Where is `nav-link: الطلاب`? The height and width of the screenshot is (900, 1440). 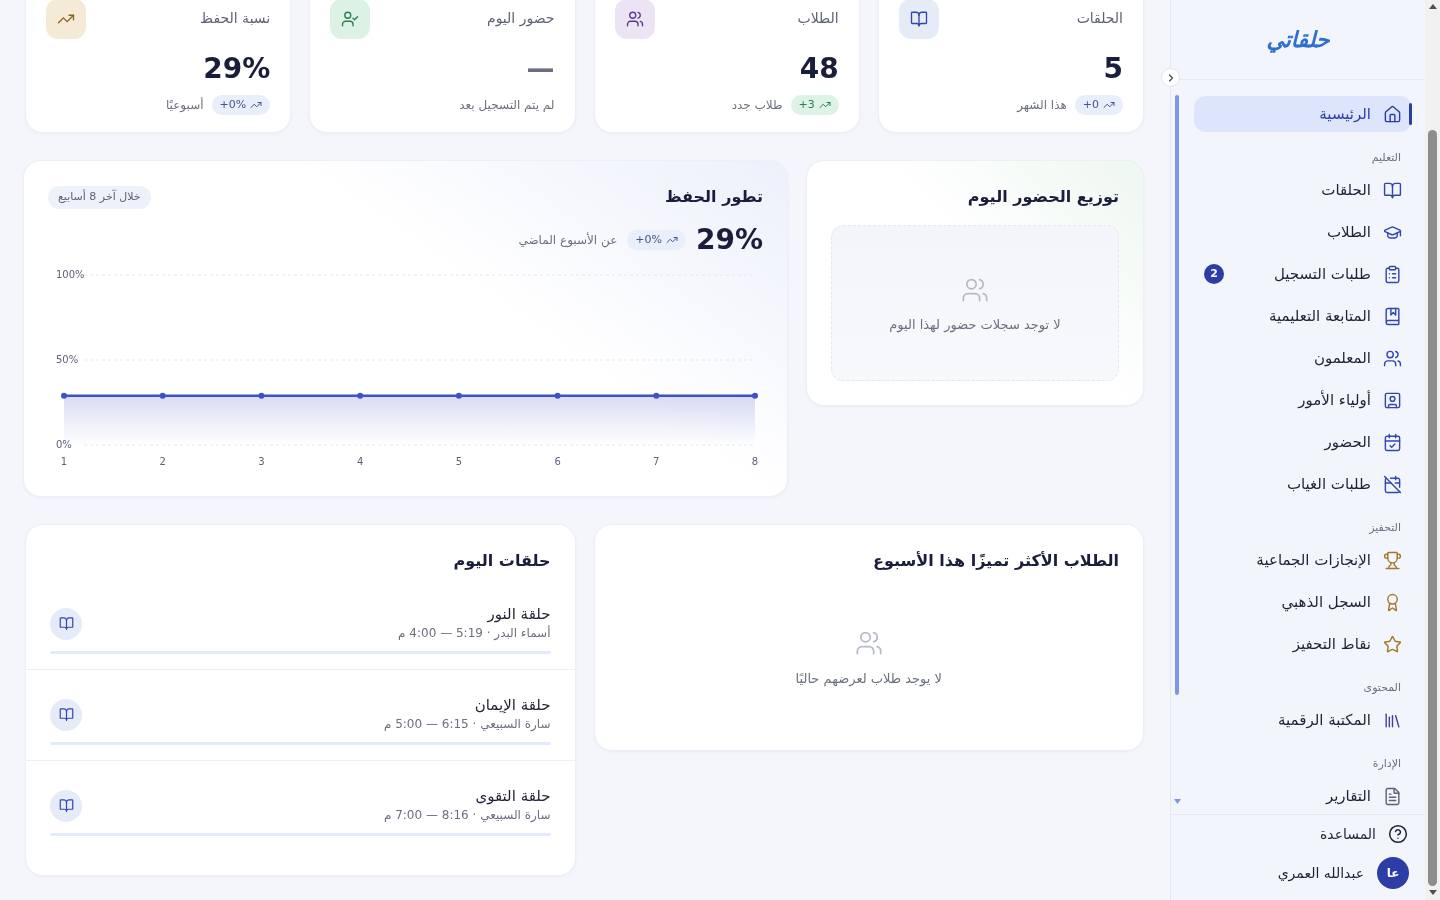 nav-link: الطلاب is located at coordinates (1303, 232).